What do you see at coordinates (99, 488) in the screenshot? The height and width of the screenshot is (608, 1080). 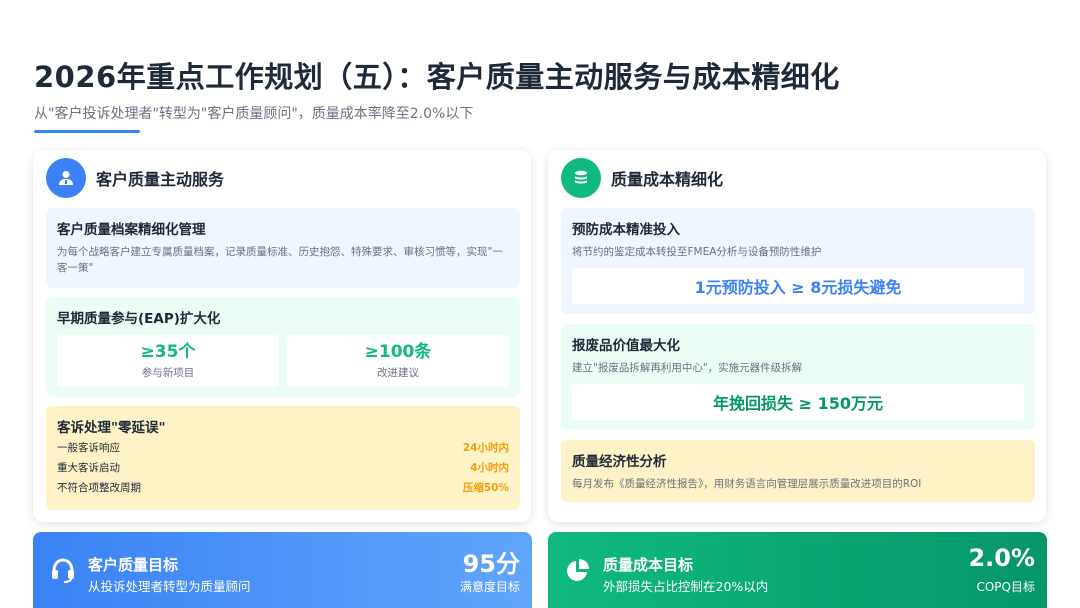 I see `kv-key: 不符合项整改周期` at bounding box center [99, 488].